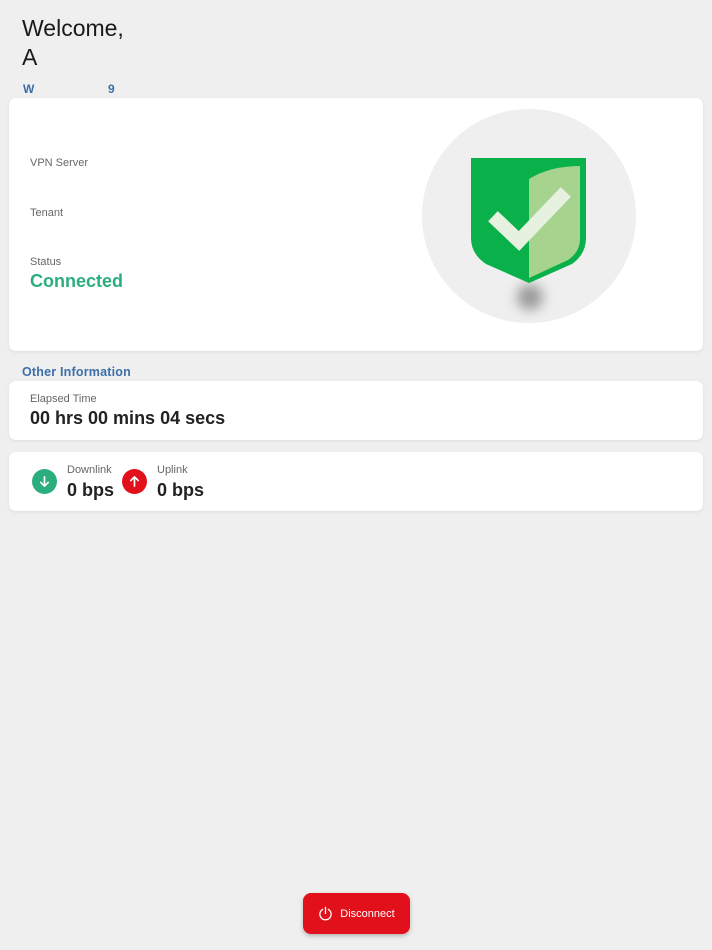 This screenshot has height=950, width=712. I want to click on user-name: A, so click(30, 57).